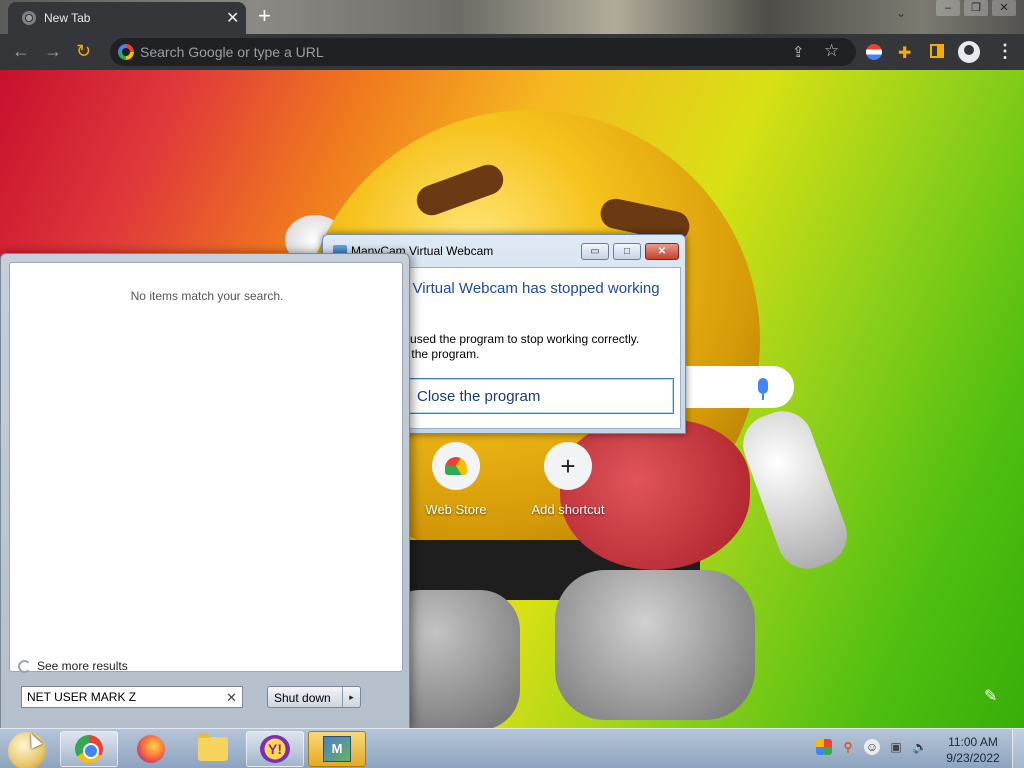 This screenshot has width=1024, height=768. I want to click on tab-strip: New Tab ✕ + ⌄ – ❐ ✕, so click(512, 17).